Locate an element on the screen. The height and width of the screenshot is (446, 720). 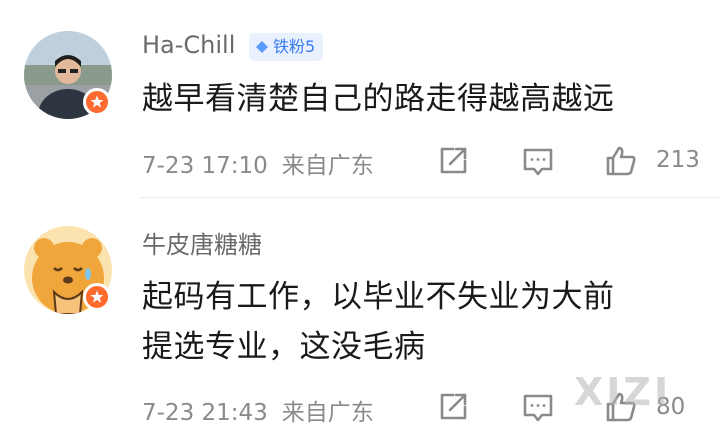
like-button is located at coordinates (621, 161).